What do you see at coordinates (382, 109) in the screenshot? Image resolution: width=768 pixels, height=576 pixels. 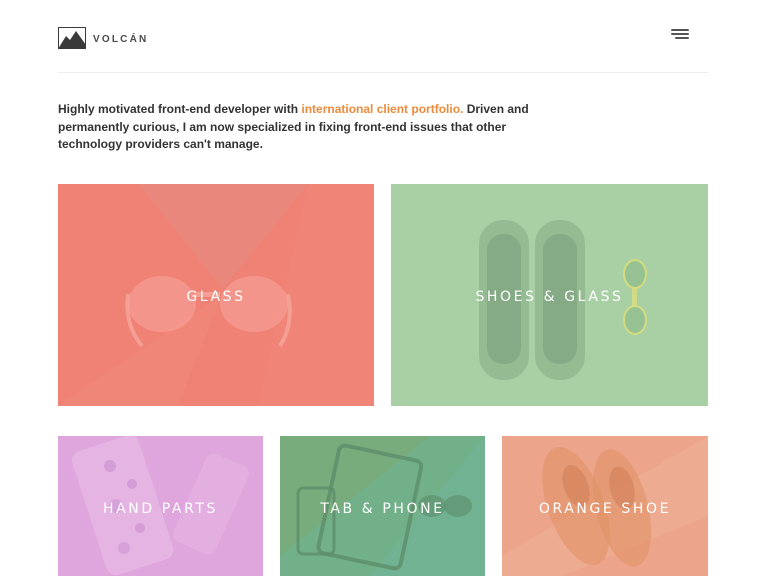 I see `international-portfolio-link: international client portfolio.` at bounding box center [382, 109].